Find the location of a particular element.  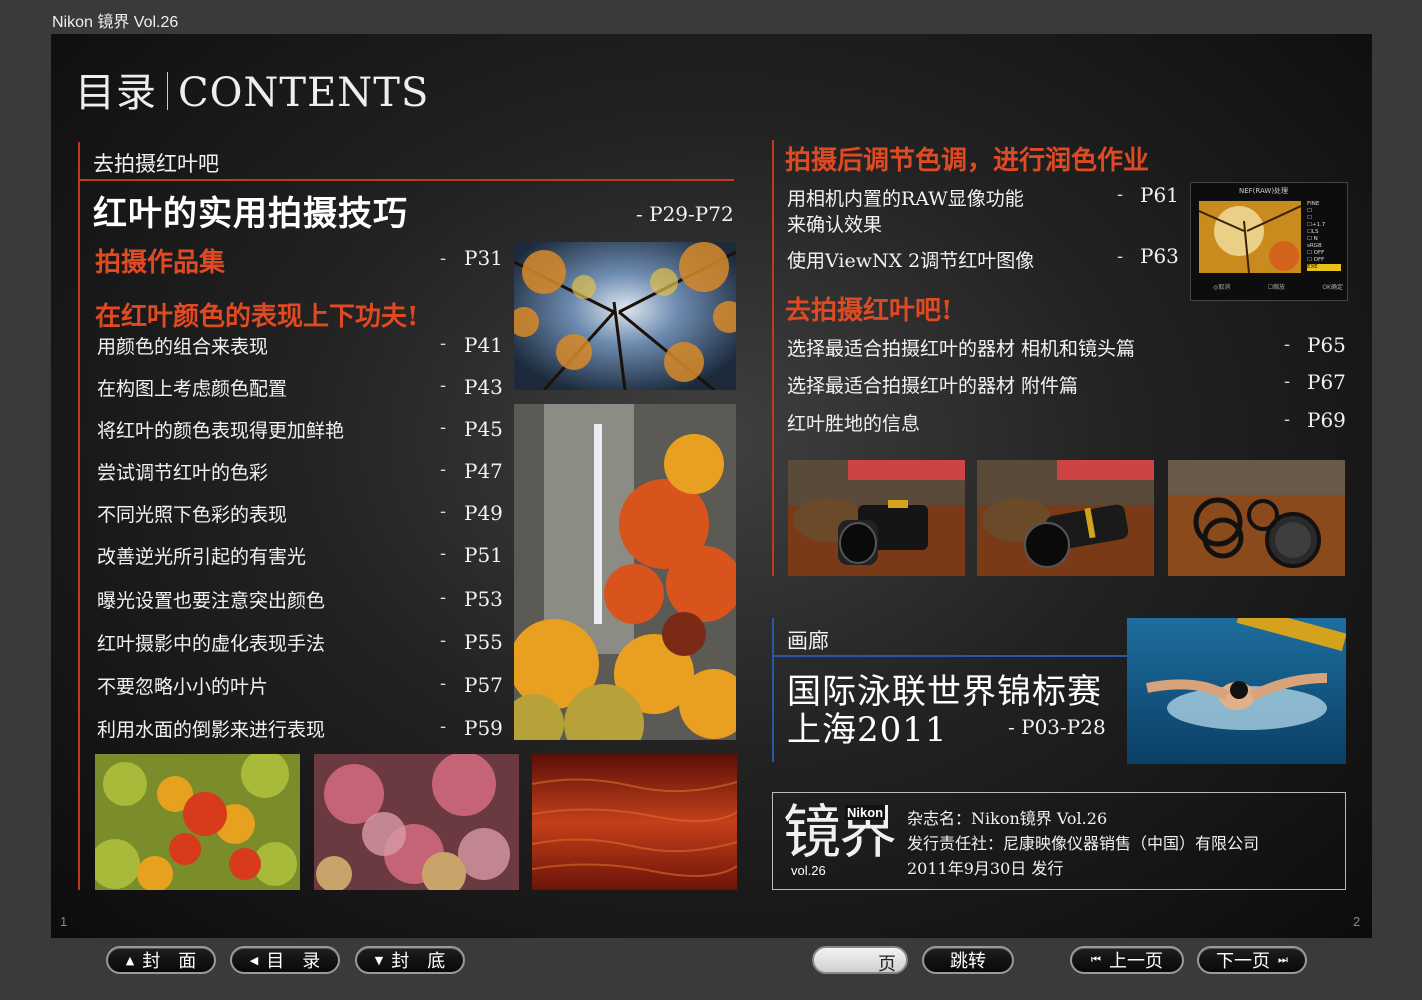

photo-tree-canopy is located at coordinates (625, 316).